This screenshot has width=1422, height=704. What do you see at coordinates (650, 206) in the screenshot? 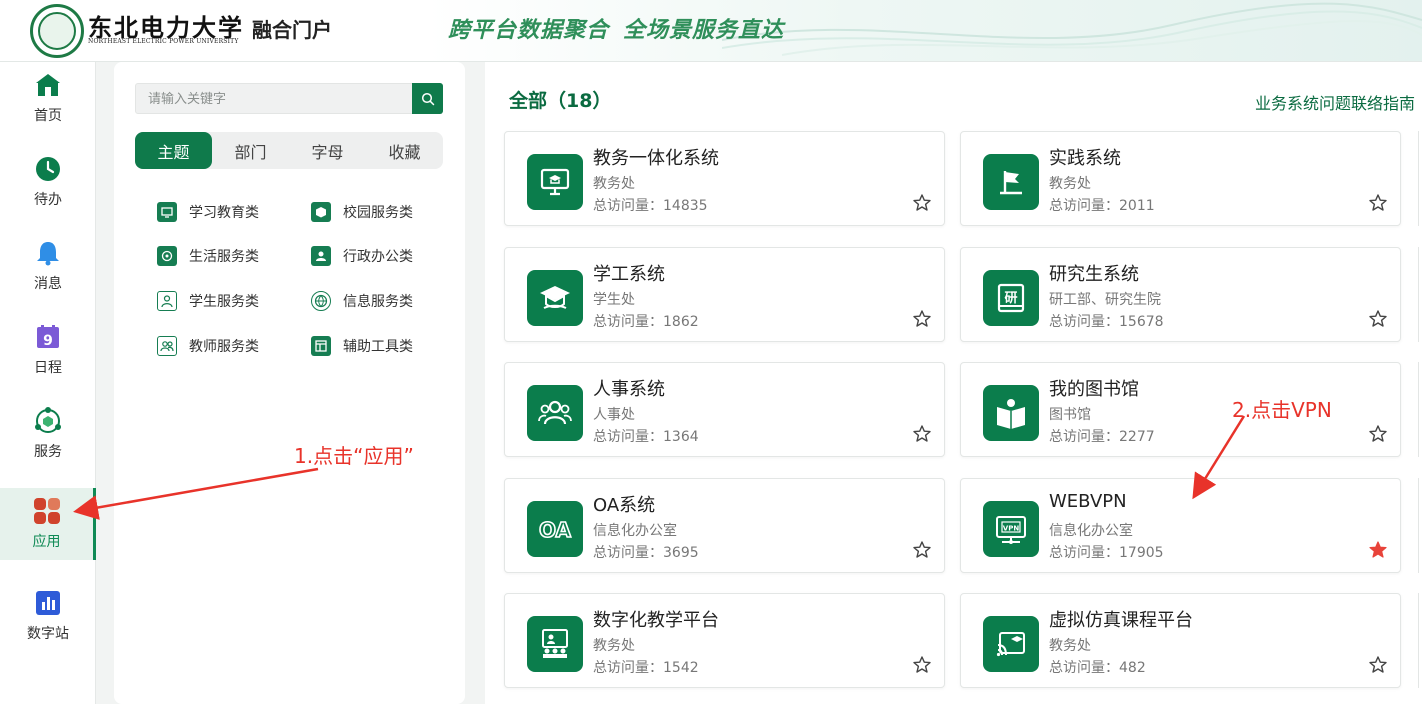
I see `app-visit-count: 总访问量：14835` at bounding box center [650, 206].